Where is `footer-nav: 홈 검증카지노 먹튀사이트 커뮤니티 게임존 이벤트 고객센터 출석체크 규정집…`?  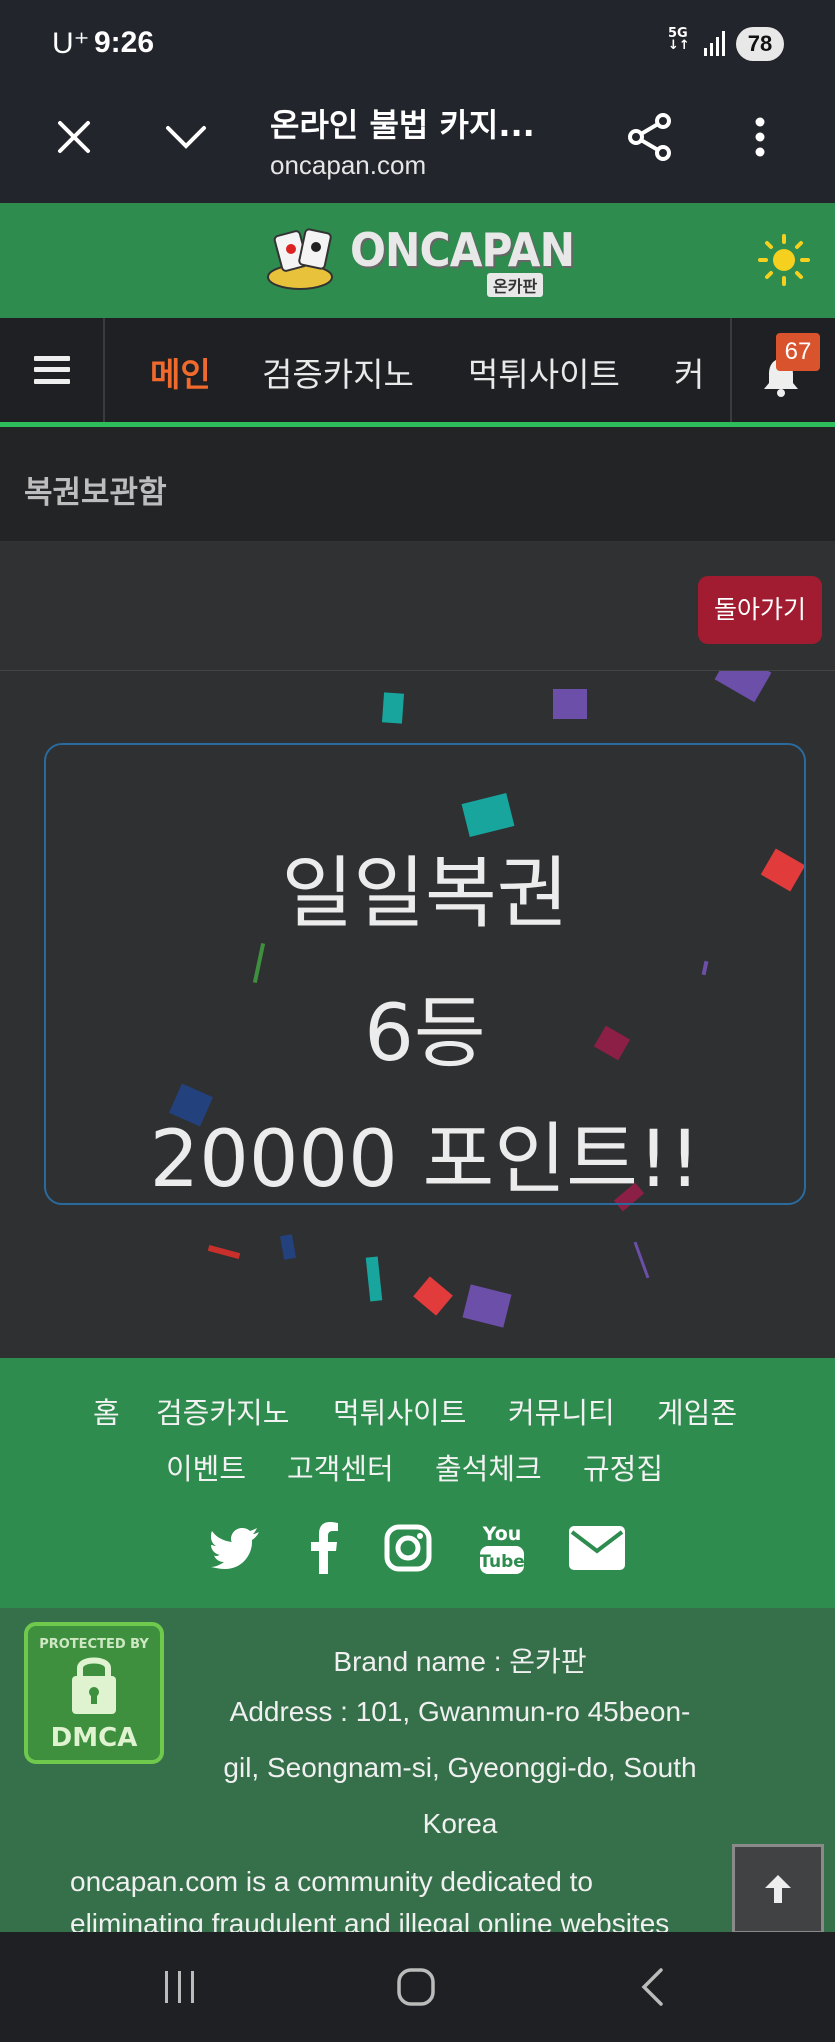 footer-nav: 홈 검증카지노 먹튀사이트 커뮤니티 게임존 이벤트 고객센터 출석체크 규정집… is located at coordinates (417, 1483).